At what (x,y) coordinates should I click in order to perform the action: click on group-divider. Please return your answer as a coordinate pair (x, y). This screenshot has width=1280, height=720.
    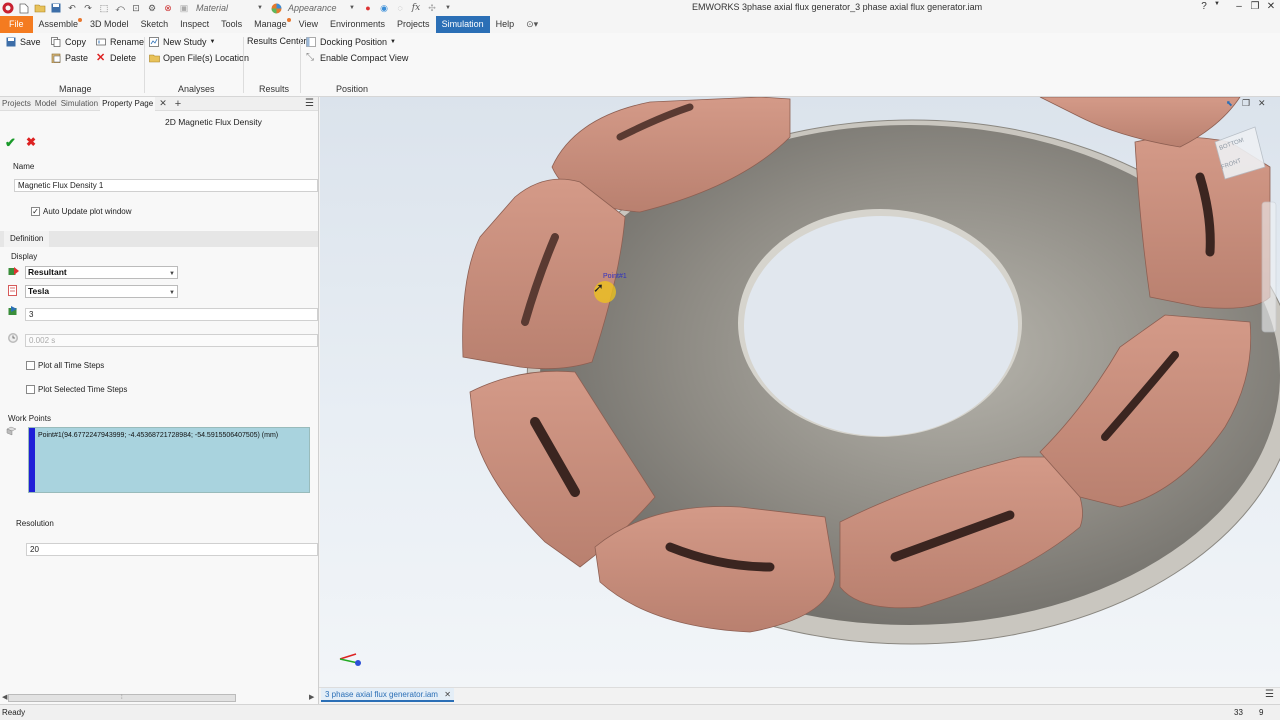
    Looking at the image, I should click on (144, 65).